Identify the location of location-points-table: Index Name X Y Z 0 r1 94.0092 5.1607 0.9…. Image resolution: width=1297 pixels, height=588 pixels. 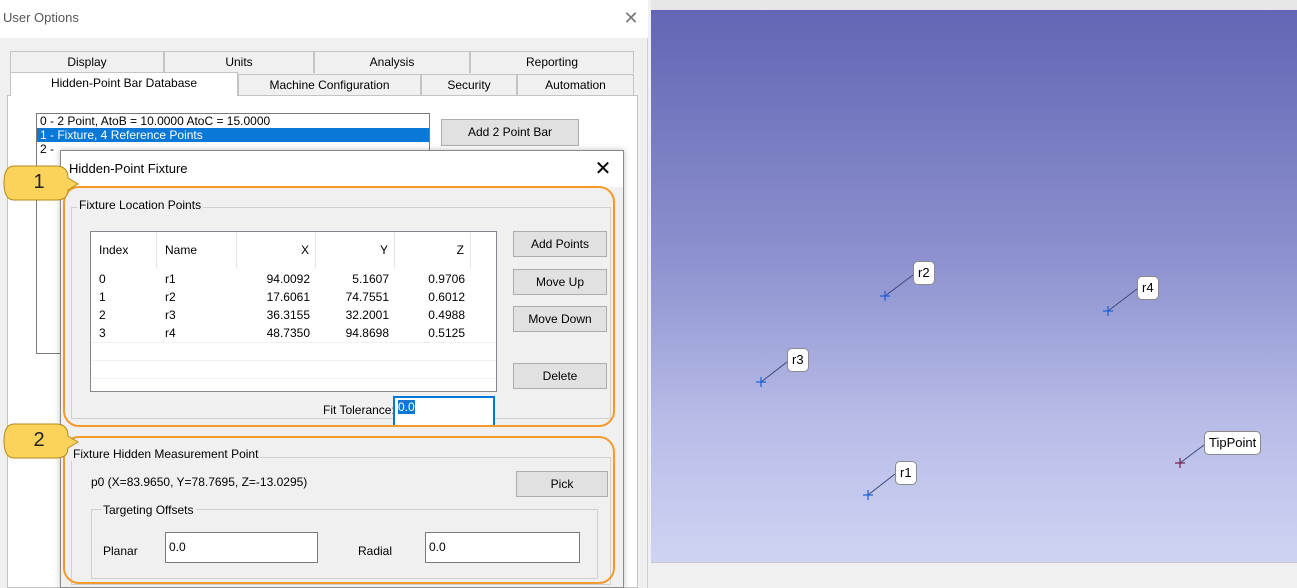
(293, 311).